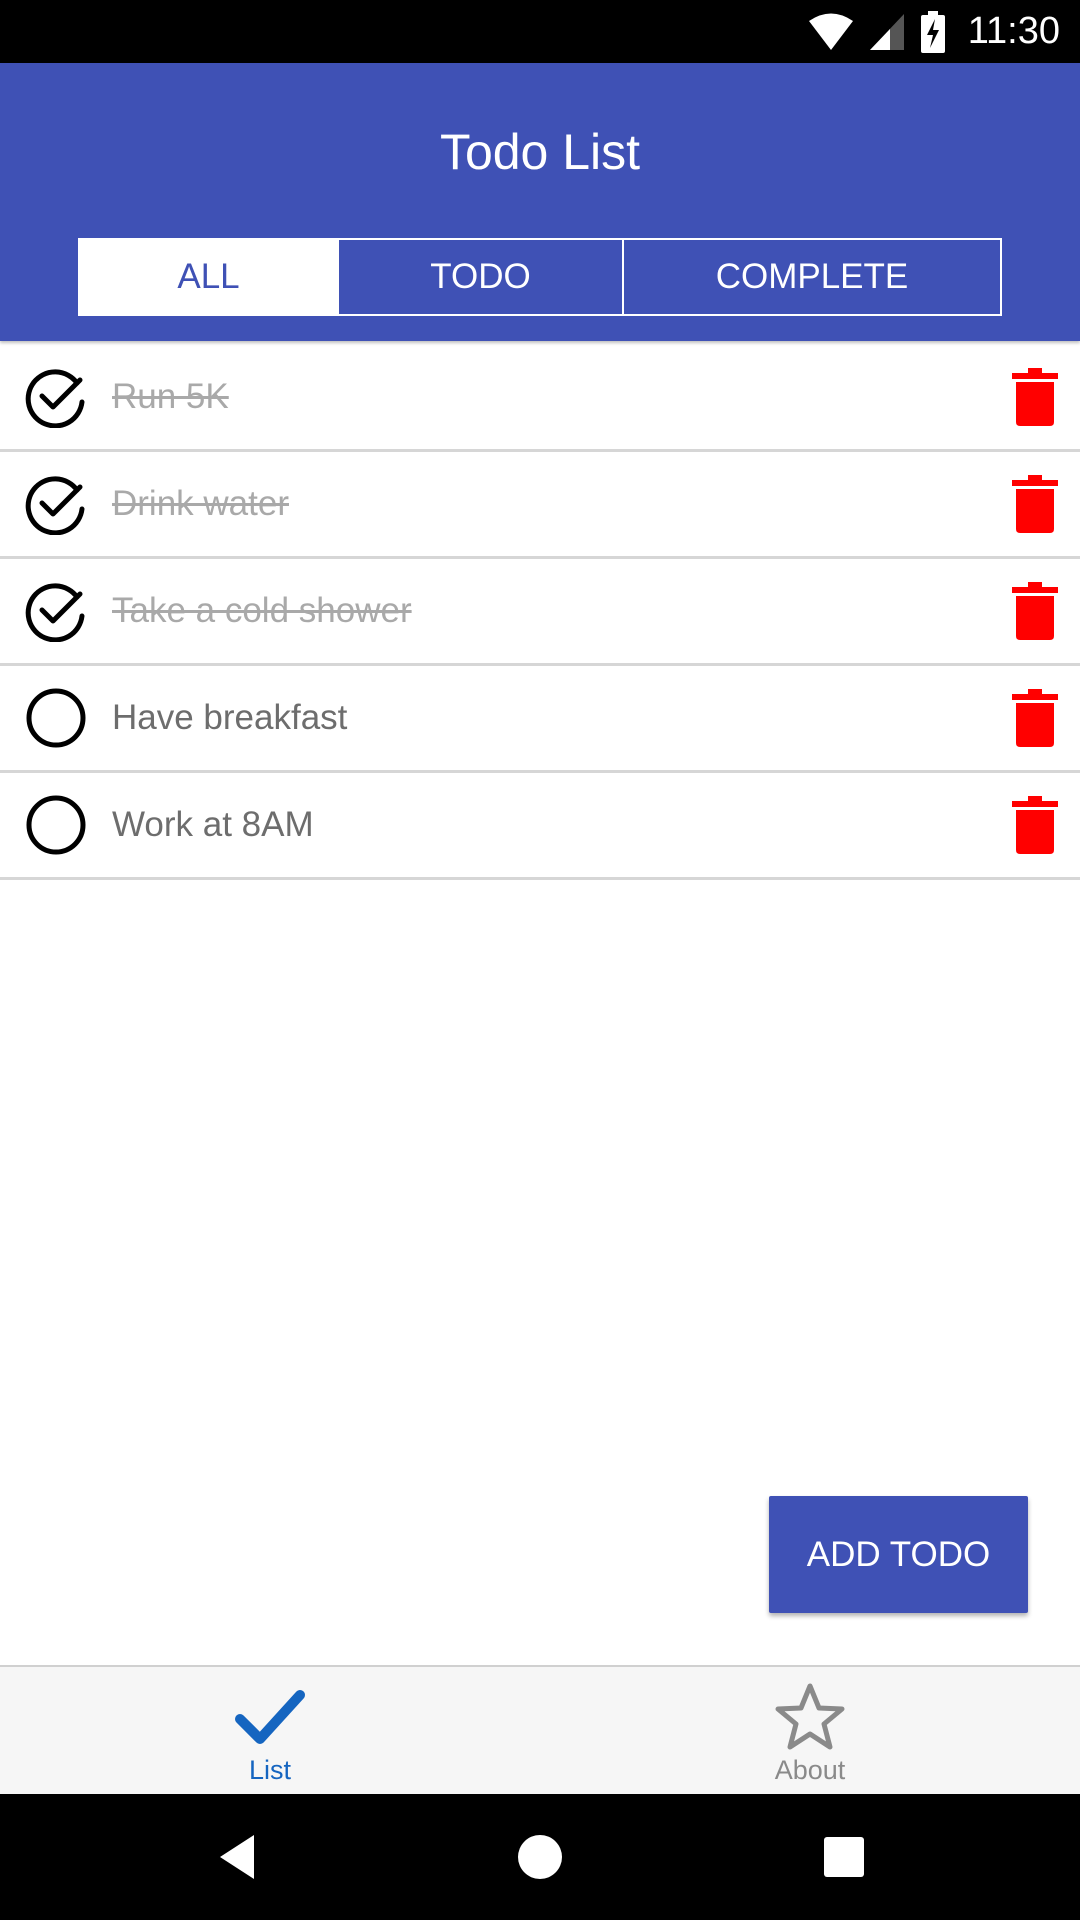  I want to click on tab-list: List, so click(270, 1730).